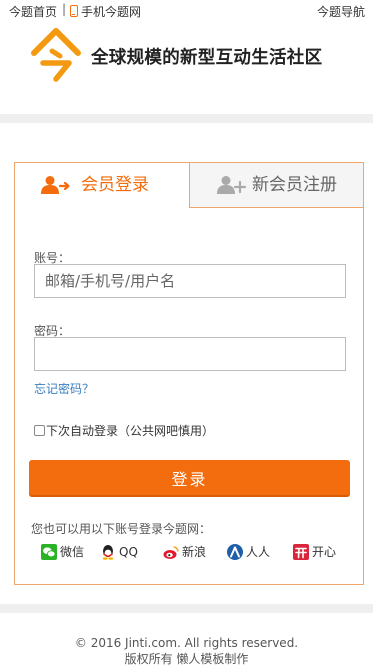 This screenshot has width=373, height=666. Describe the element at coordinates (72, 552) in the screenshot. I see `social-wechat-label: 微信` at that location.